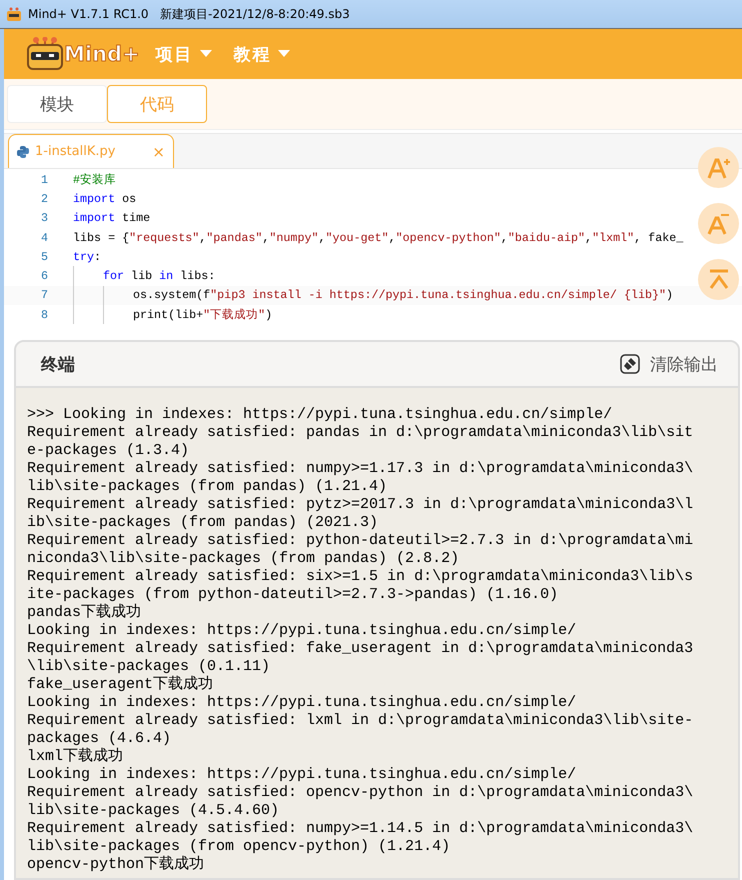 The image size is (742, 880). What do you see at coordinates (87, 257) in the screenshot?
I see `code-line: try:` at bounding box center [87, 257].